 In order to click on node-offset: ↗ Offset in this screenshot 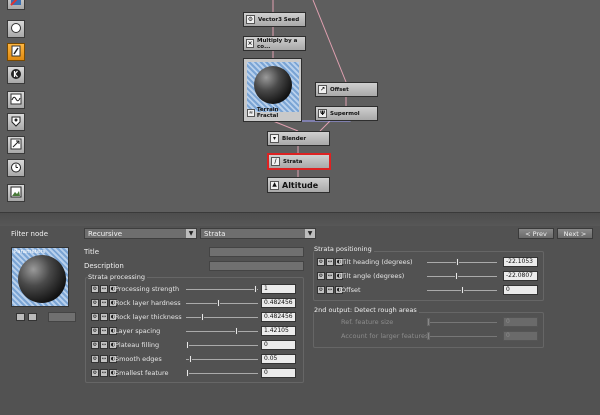, I will do `click(346, 89)`.